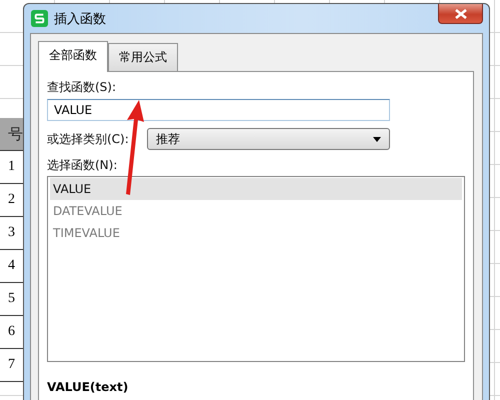  I want to click on close-icon, so click(460, 13).